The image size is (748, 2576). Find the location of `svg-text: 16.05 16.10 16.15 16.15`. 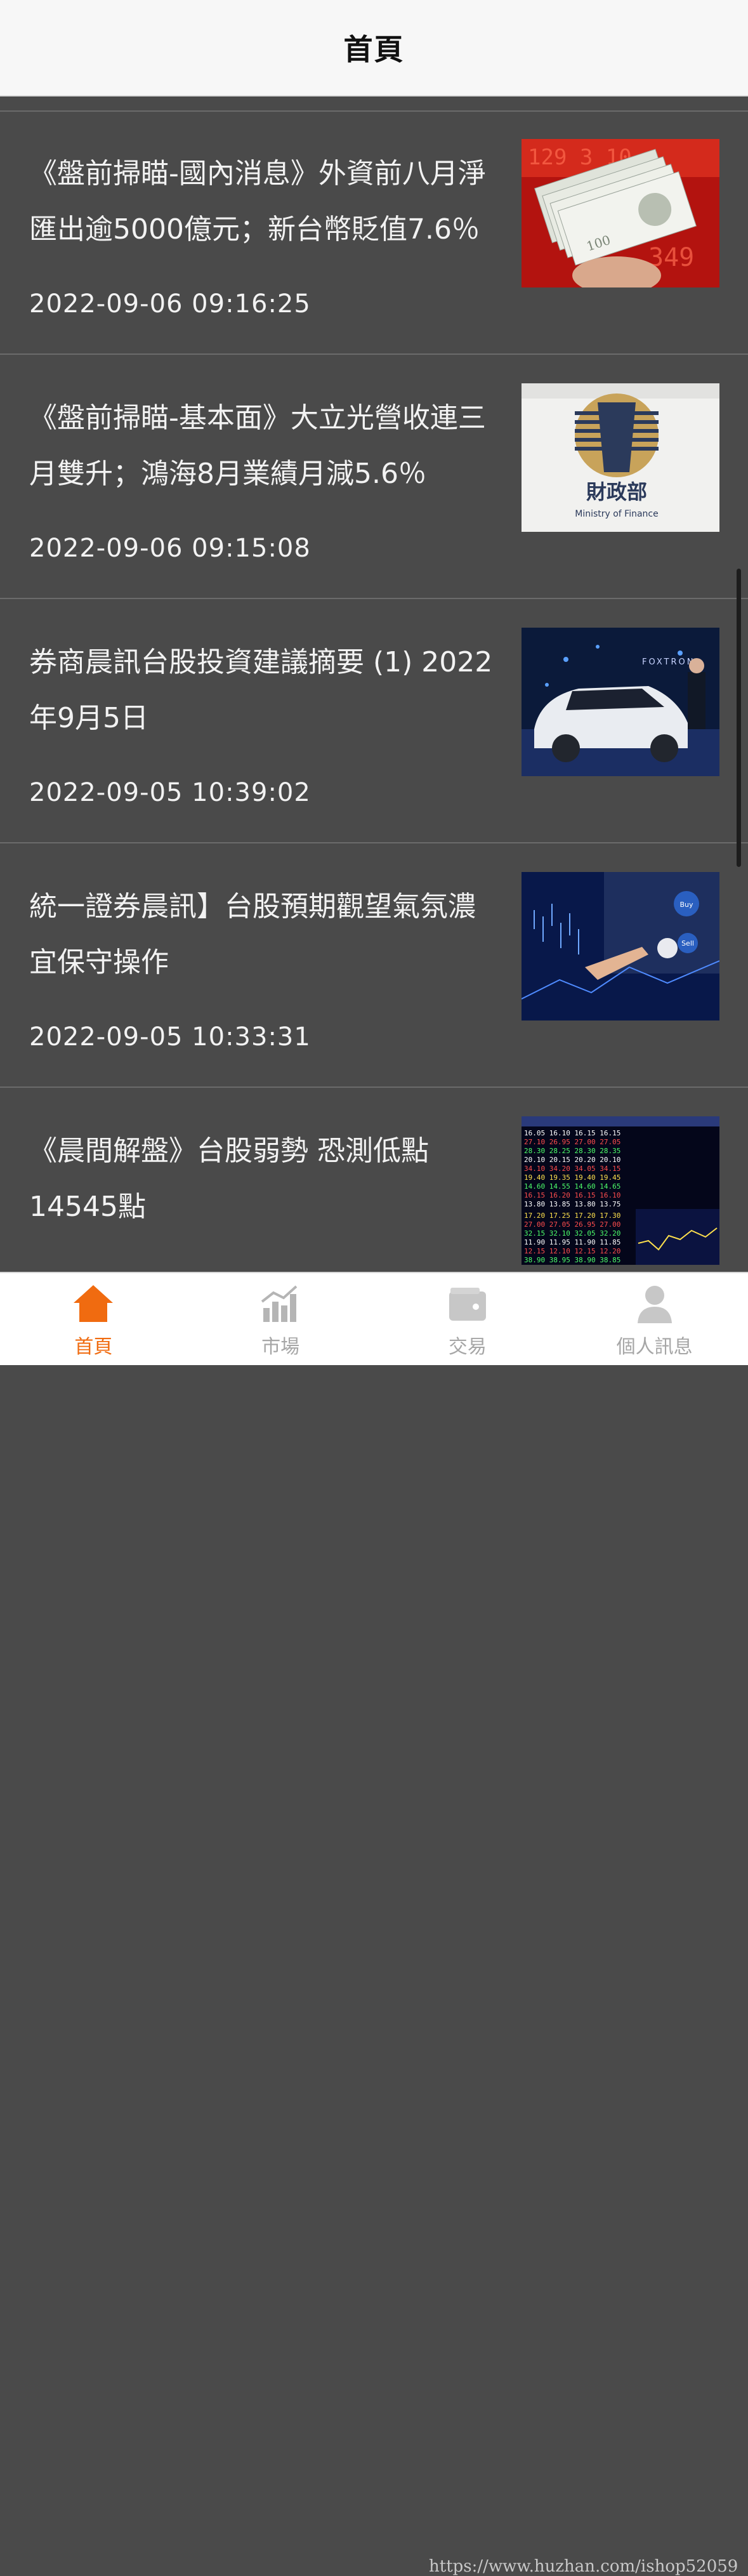

svg-text: 16.05 16.10 16.15 16.15 is located at coordinates (572, 1133).